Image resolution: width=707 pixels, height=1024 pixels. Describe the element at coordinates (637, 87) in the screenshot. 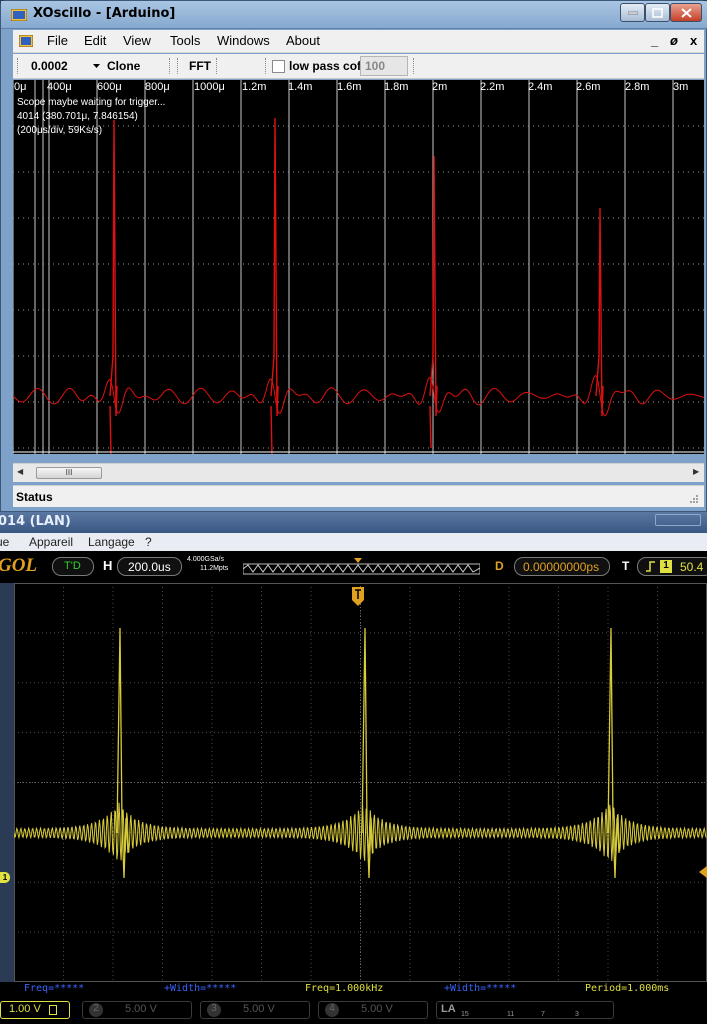

I see `x-tick-label: 2.8m` at that location.